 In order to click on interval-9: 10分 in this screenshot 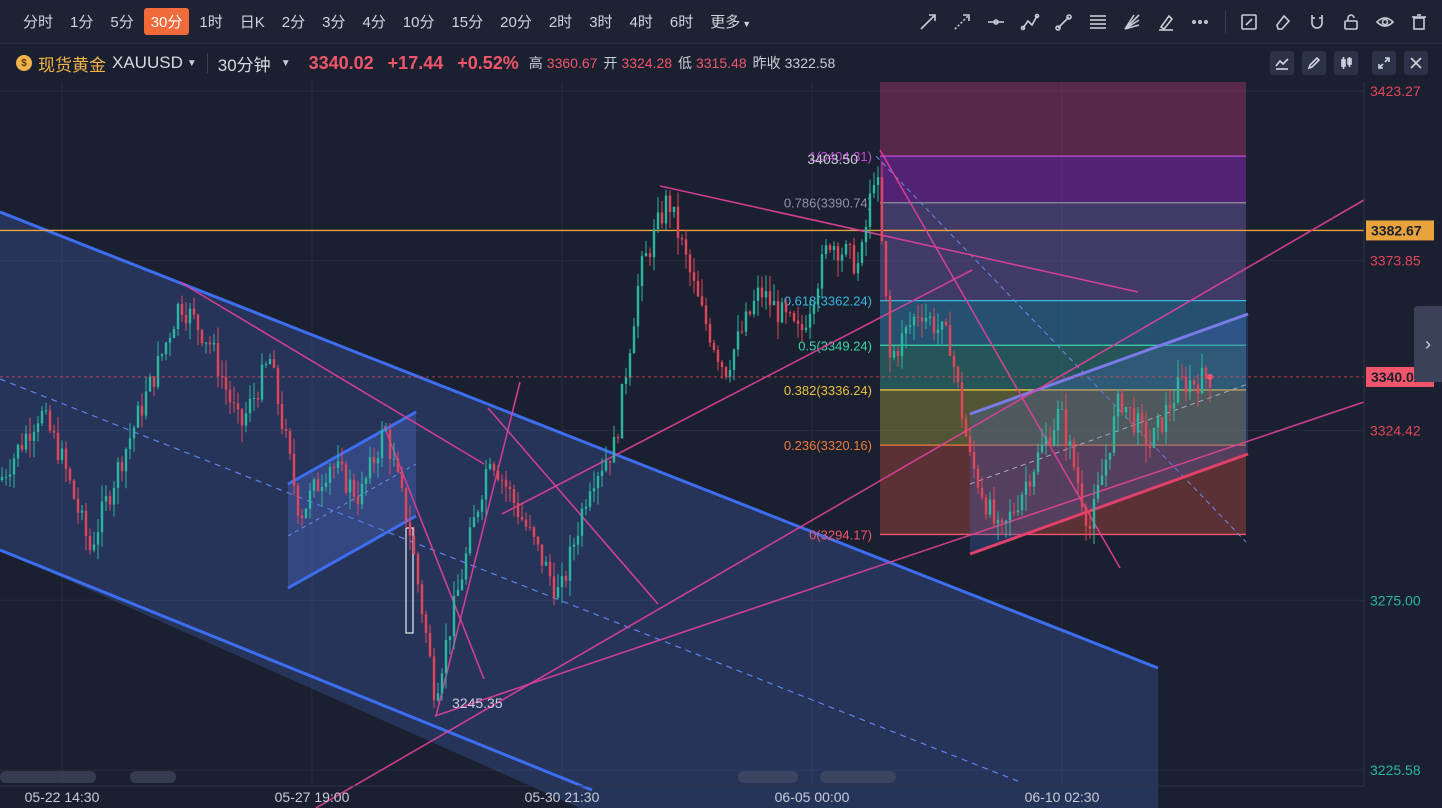, I will do `click(419, 21)`.